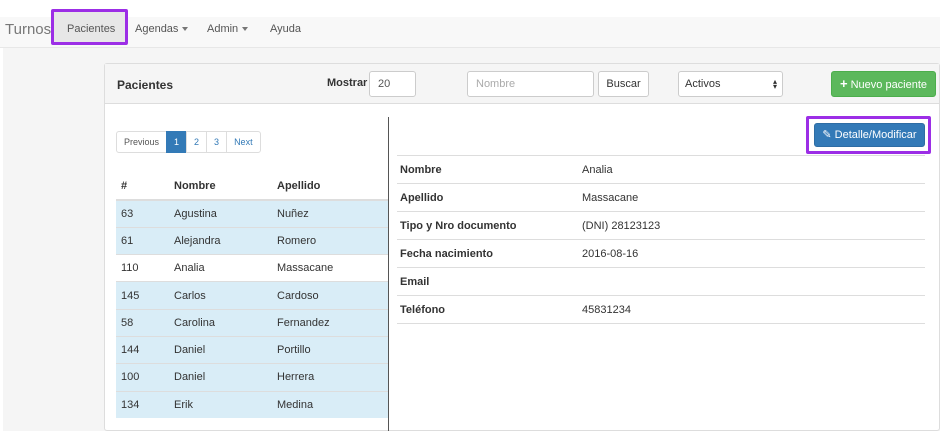  Describe the element at coordinates (142, 268) in the screenshot. I see `cell-id: 110` at that location.